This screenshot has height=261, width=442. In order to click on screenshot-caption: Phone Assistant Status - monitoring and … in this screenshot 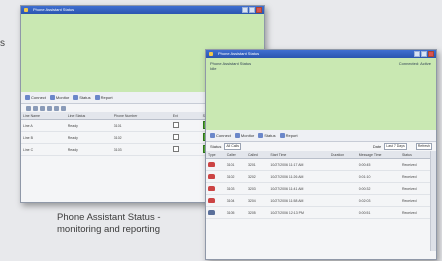, I will do `click(132, 224)`.